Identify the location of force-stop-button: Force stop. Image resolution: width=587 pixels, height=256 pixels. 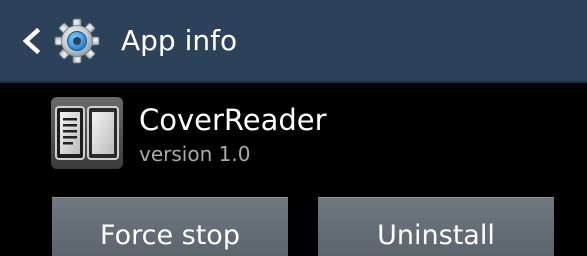
(170, 226).